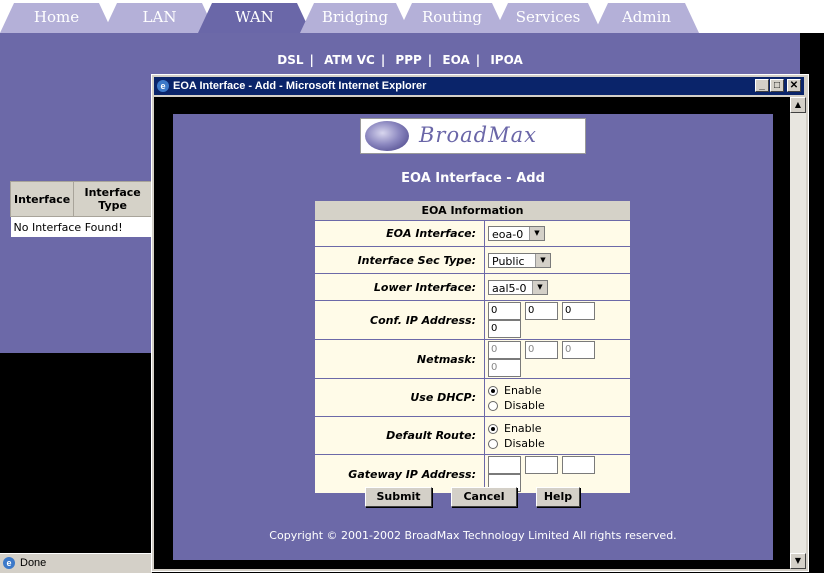 This screenshot has width=824, height=573. What do you see at coordinates (493, 443) in the screenshot?
I see `route-disable-radio` at bounding box center [493, 443].